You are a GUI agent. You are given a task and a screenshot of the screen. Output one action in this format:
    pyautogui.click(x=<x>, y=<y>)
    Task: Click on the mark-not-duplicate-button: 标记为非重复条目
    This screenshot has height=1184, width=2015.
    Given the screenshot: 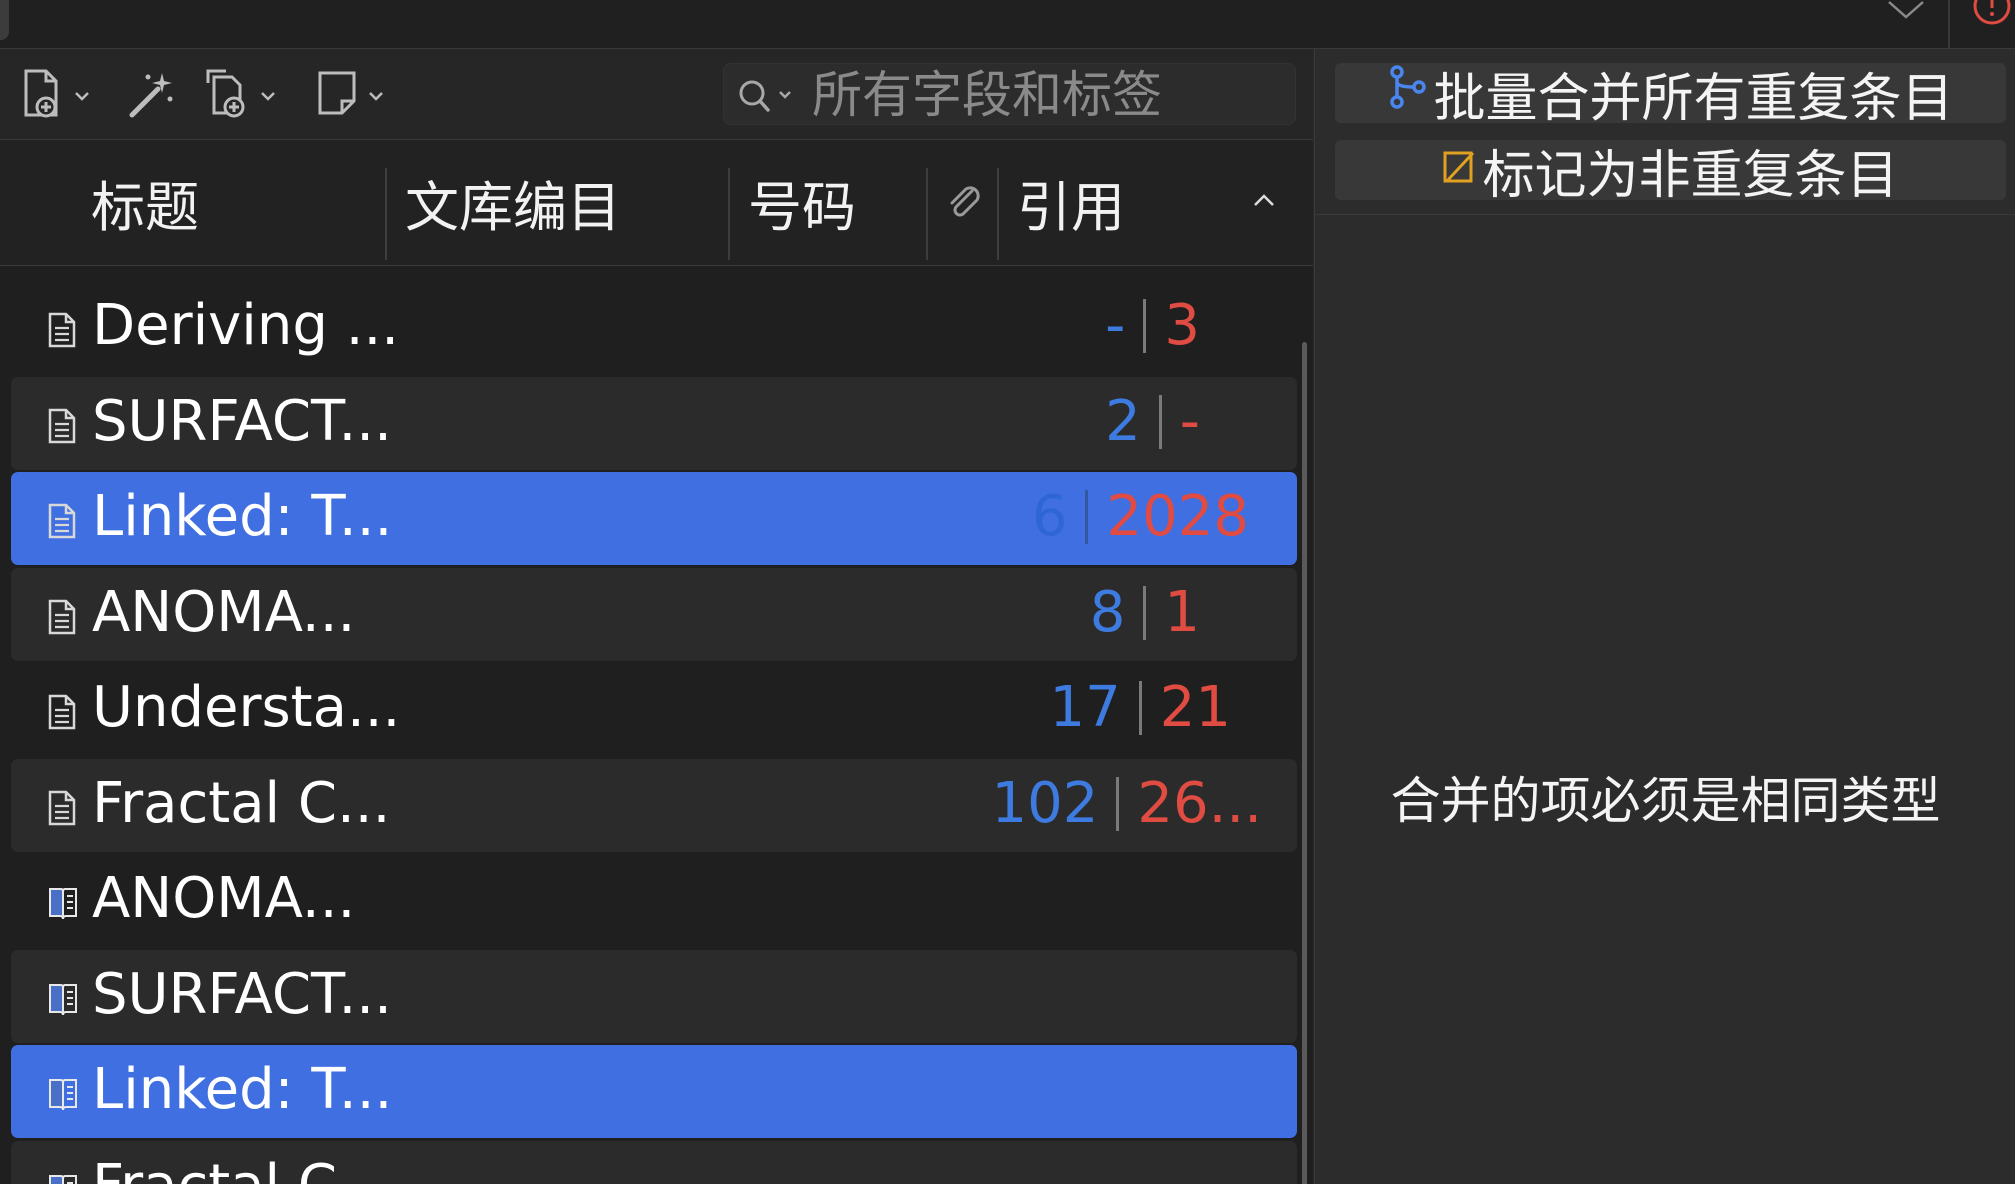 What is the action you would take?
    pyautogui.click(x=1670, y=173)
    